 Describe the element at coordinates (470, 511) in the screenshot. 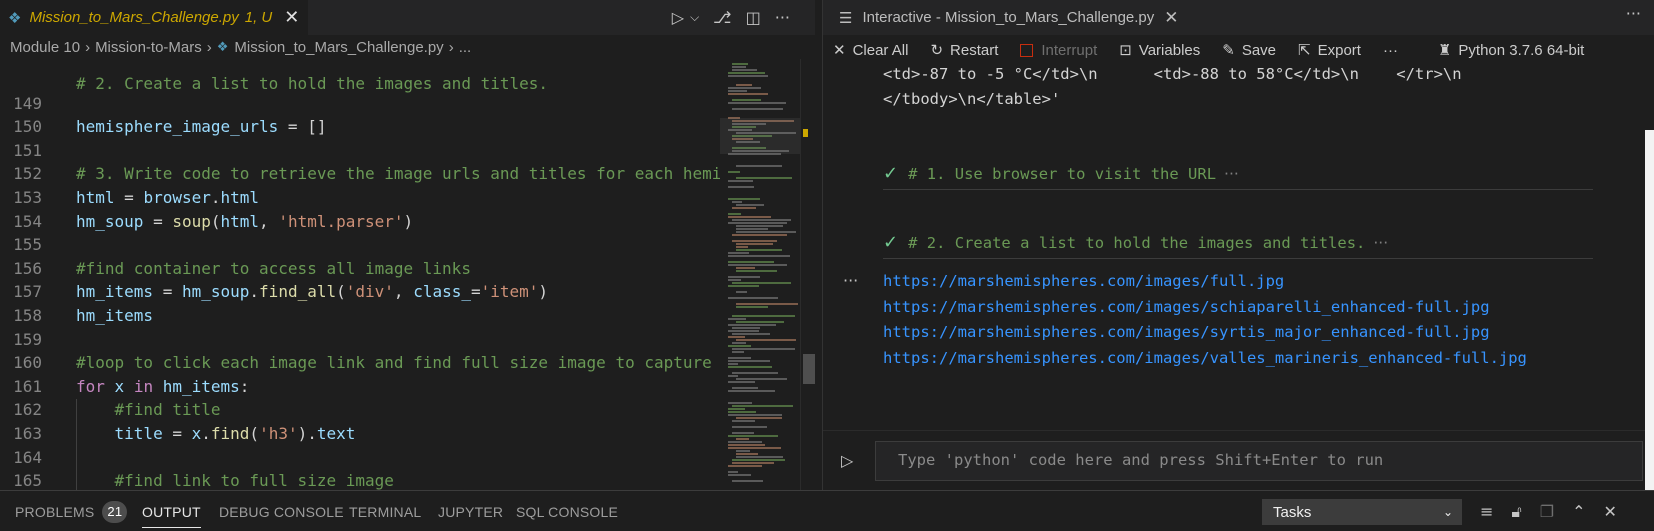

I see `tab-jupyter: JUPYTER` at that location.